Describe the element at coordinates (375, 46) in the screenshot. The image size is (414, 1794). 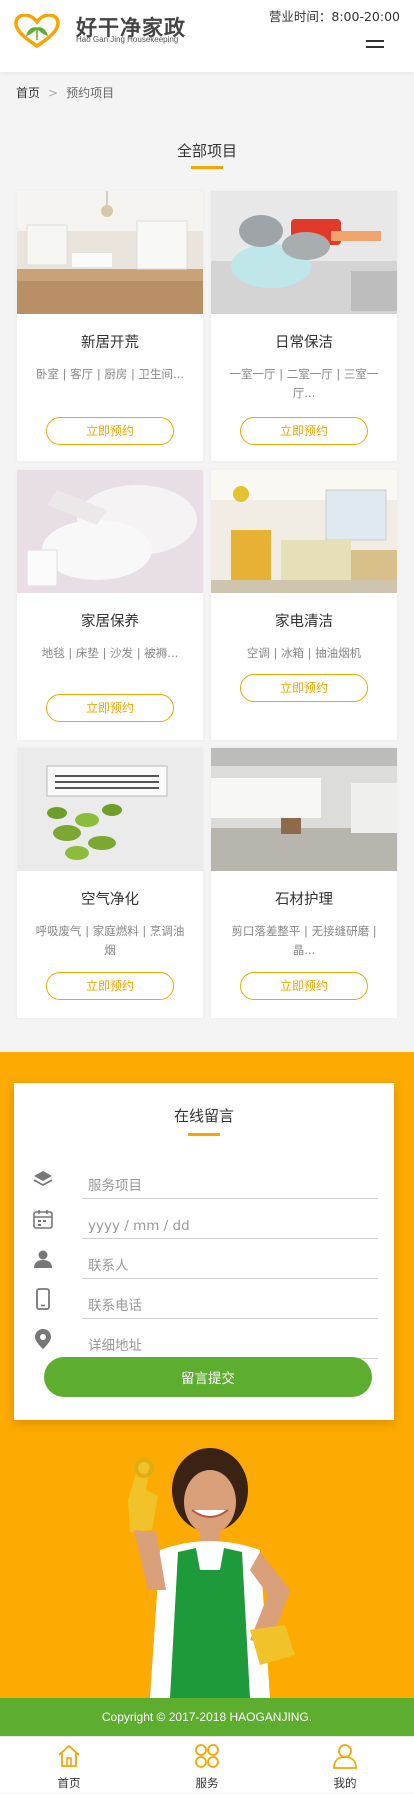
I see `hamburger-menu-icon` at that location.